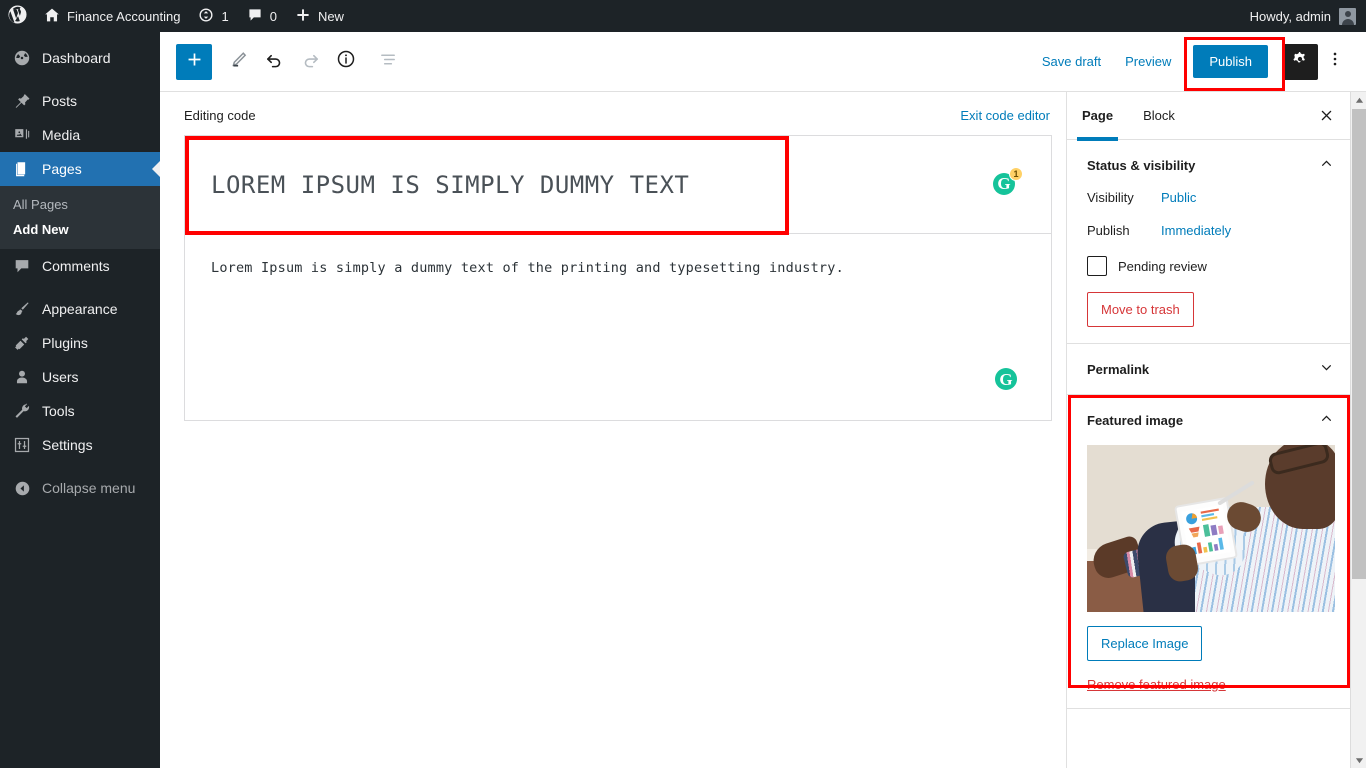 Image resolution: width=1366 pixels, height=768 pixels. I want to click on brush-icon, so click(22, 309).